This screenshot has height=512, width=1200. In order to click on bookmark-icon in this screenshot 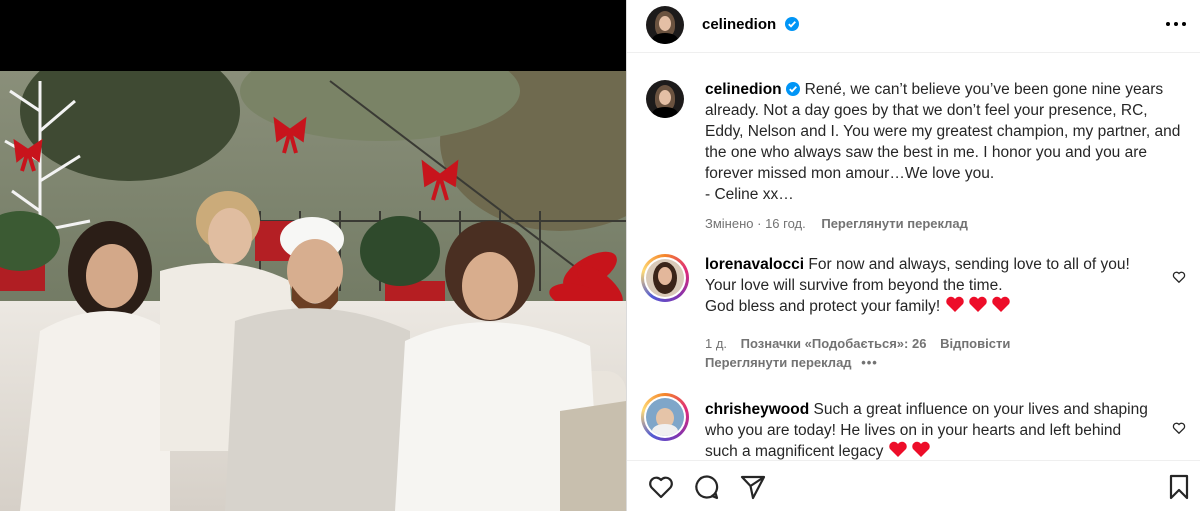, I will do `click(1179, 487)`.